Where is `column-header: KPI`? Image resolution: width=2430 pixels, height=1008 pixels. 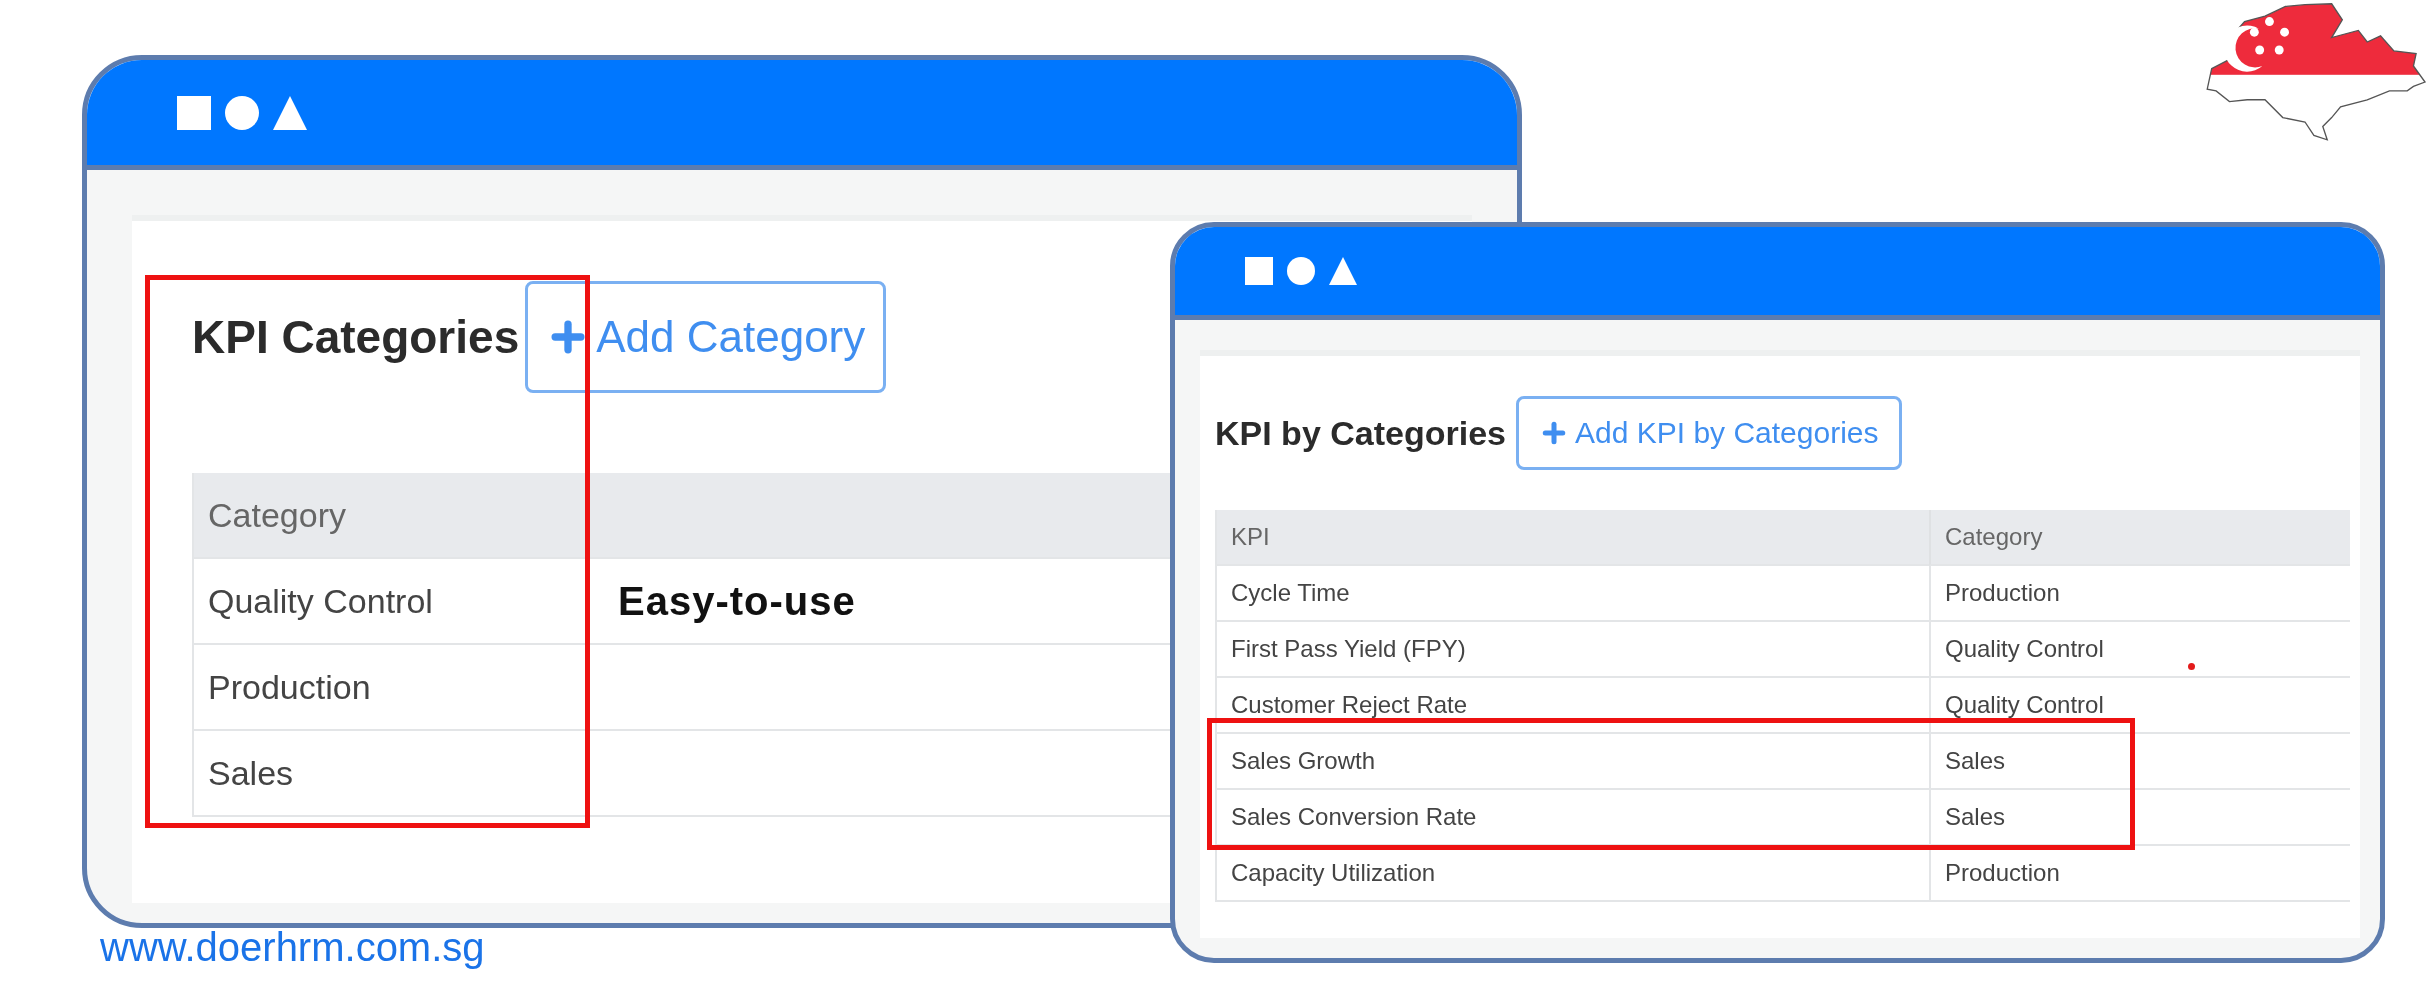
column-header: KPI is located at coordinates (1573, 538).